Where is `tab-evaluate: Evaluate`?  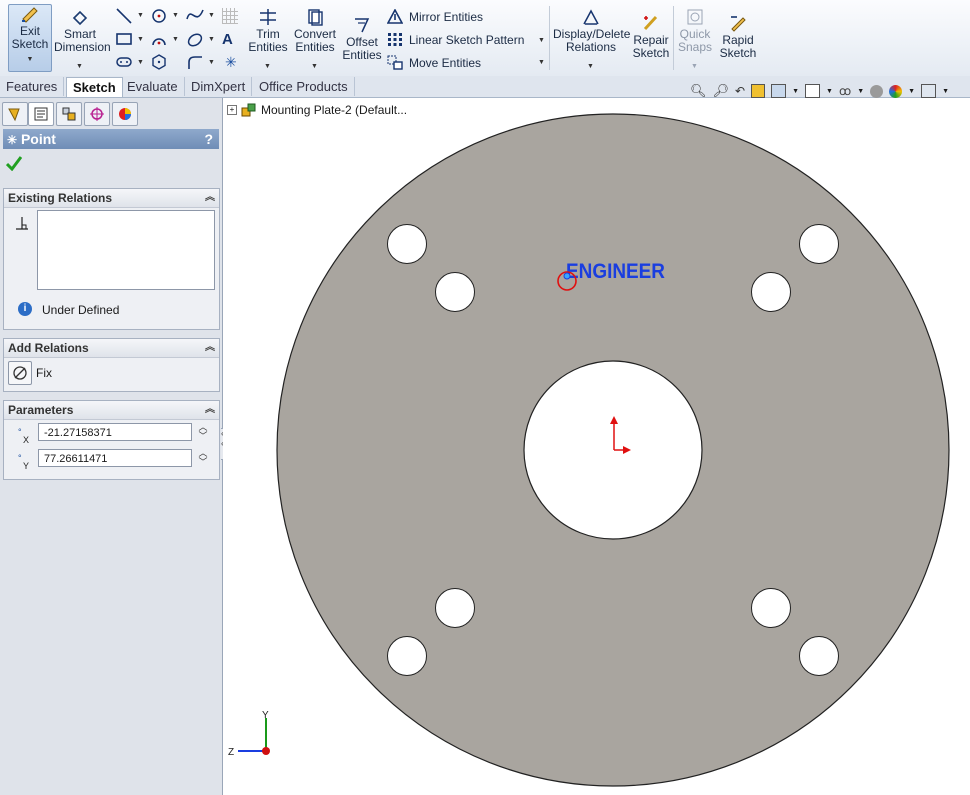 tab-evaluate: Evaluate is located at coordinates (153, 86).